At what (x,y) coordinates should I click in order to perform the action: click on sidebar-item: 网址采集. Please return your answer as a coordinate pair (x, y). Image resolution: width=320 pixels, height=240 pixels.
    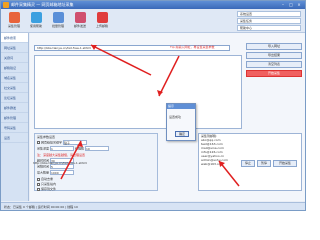
    Looking at the image, I should click on (14, 48).